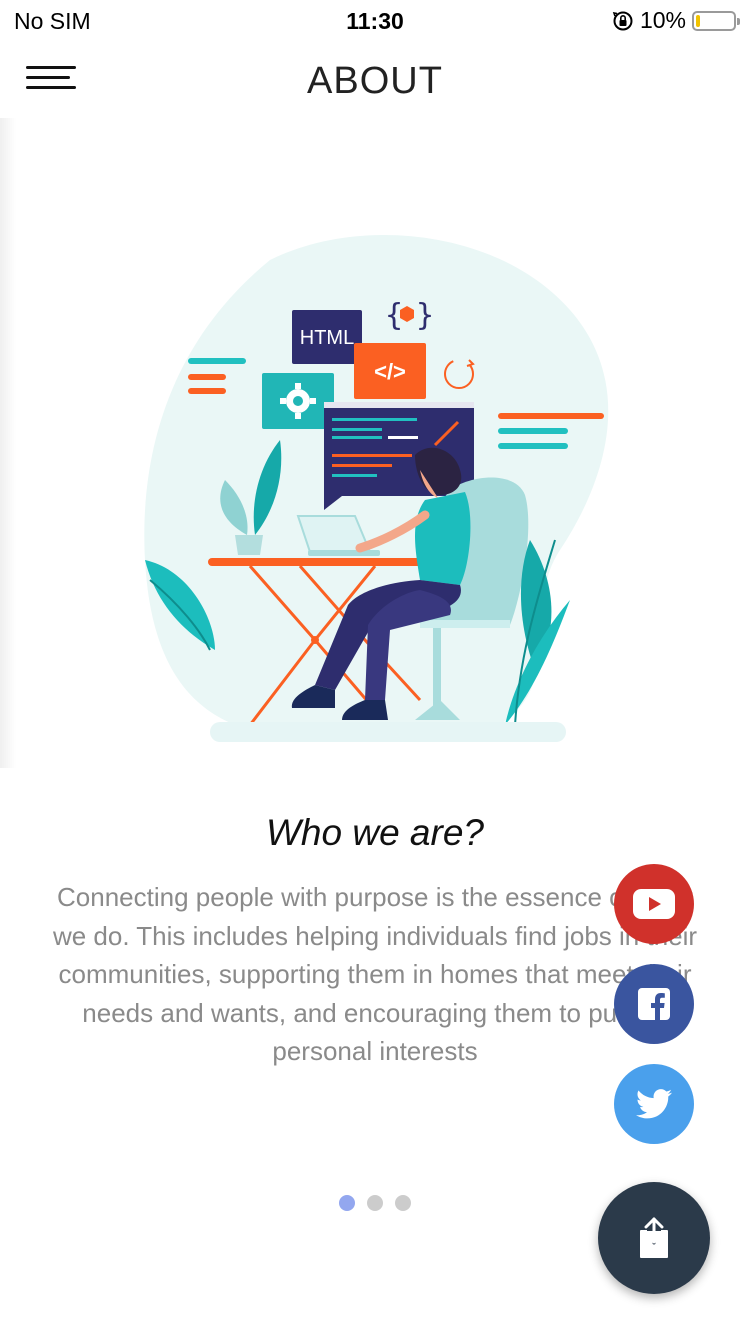 This screenshot has height=1334, width=750. Describe the element at coordinates (8, 443) in the screenshot. I see `drawer-edge-shadow` at that location.